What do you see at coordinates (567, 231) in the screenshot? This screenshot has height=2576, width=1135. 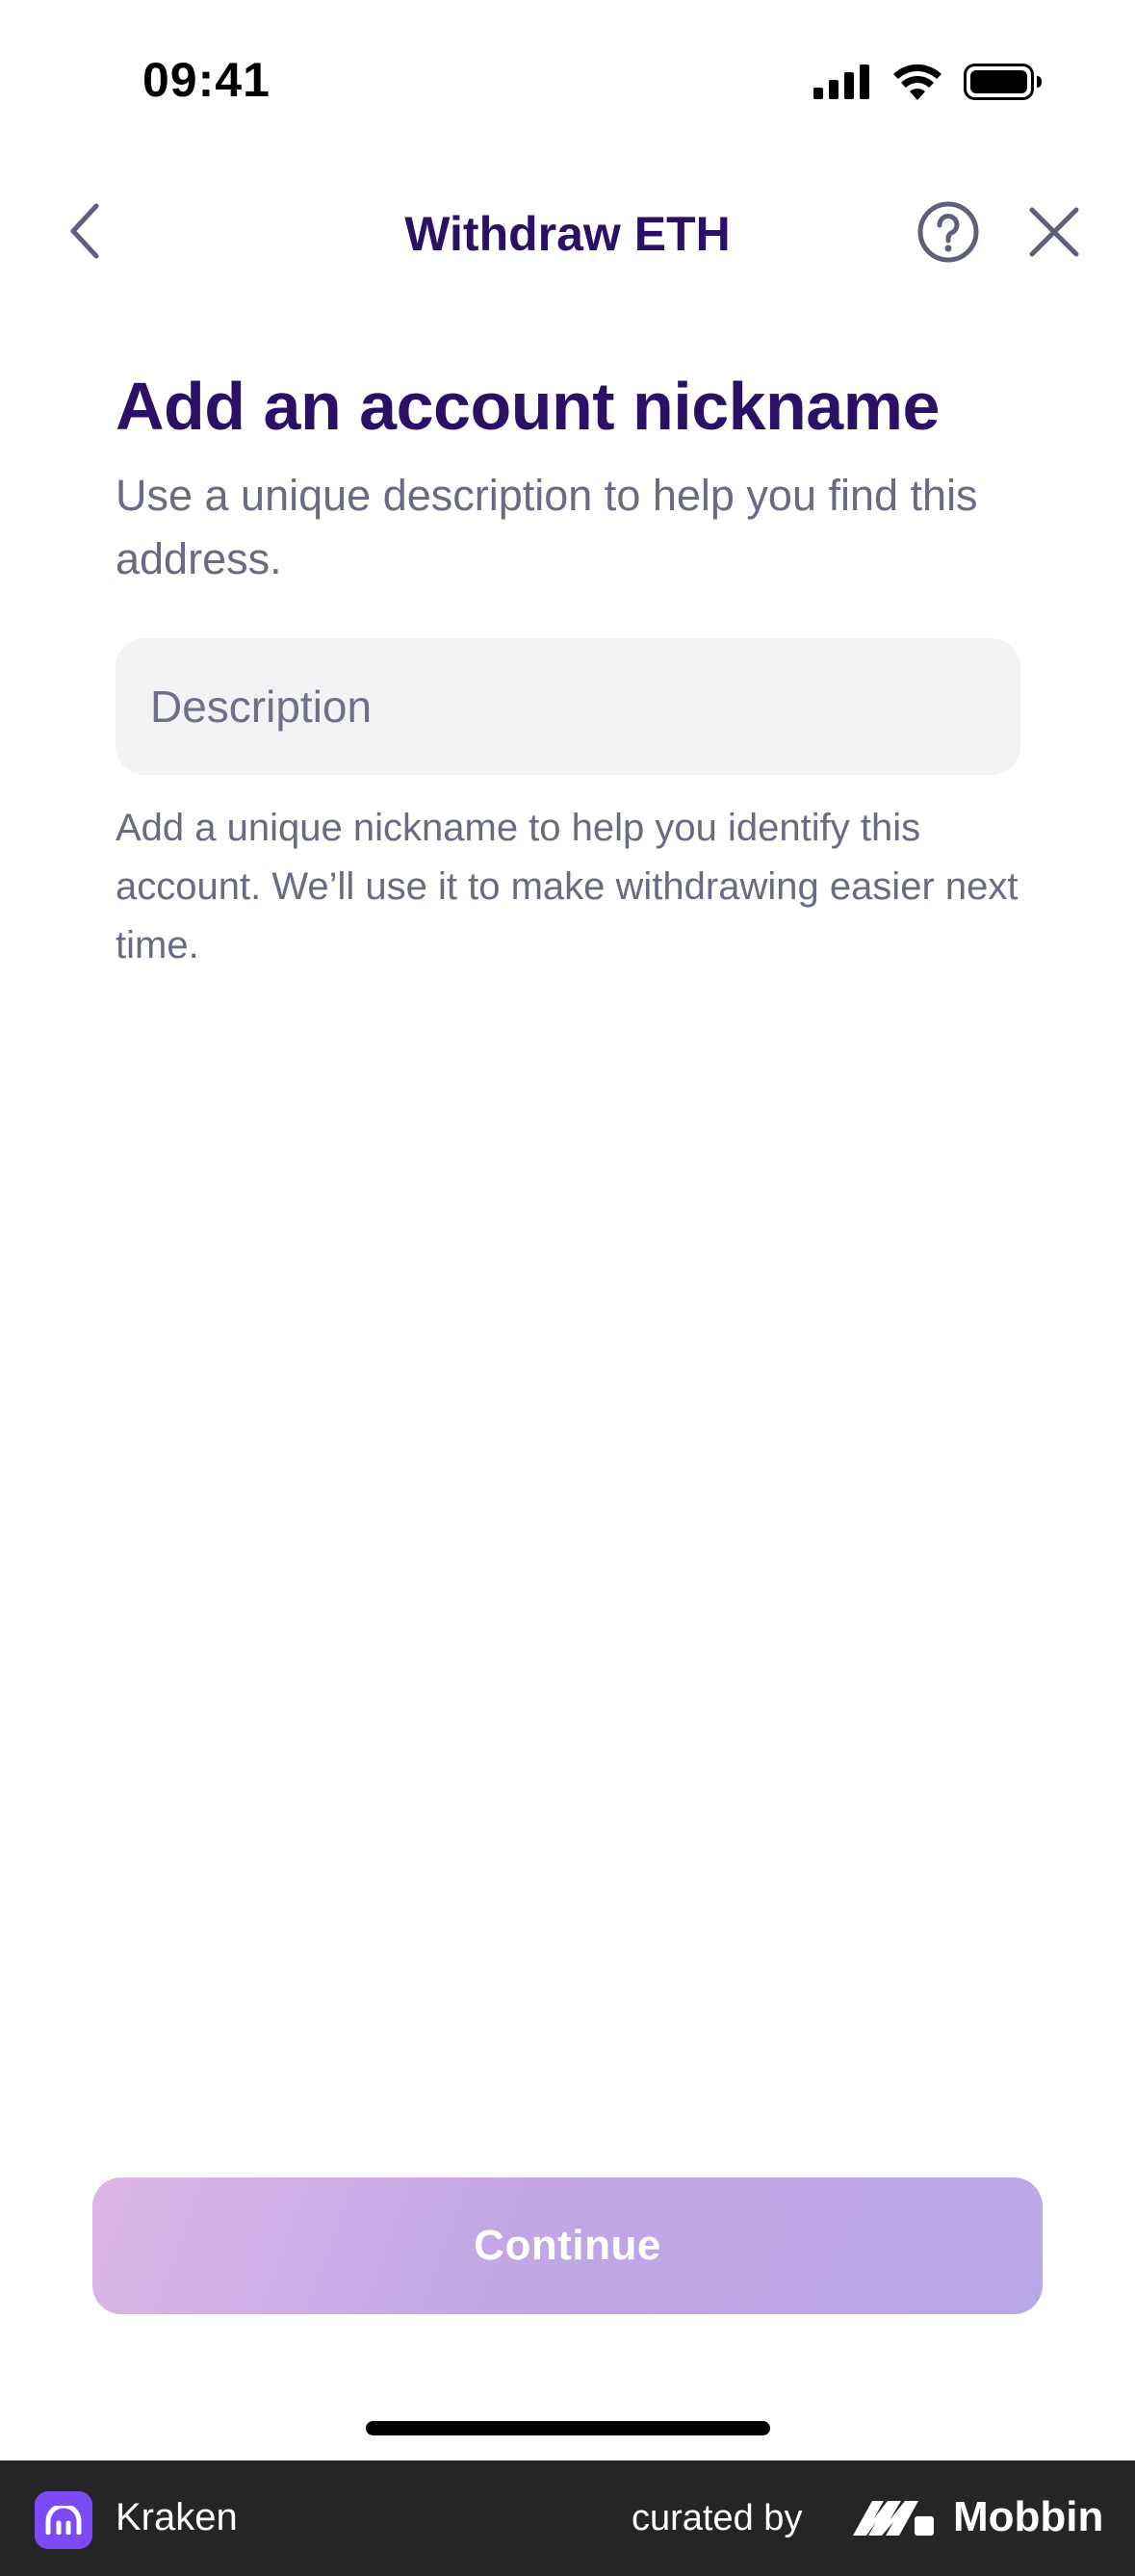 I see `navigation-bar: Withdraw ETH` at bounding box center [567, 231].